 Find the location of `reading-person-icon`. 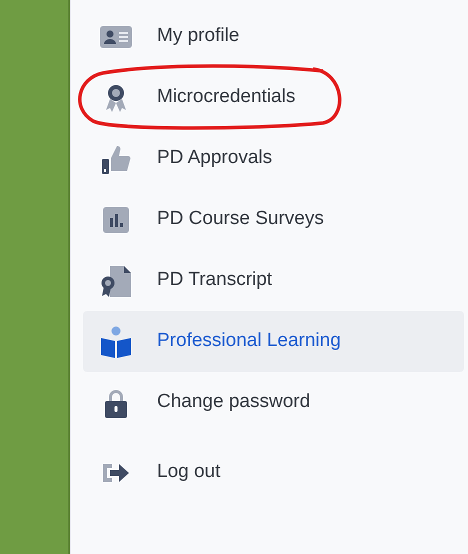

reading-person-icon is located at coordinates (116, 341).